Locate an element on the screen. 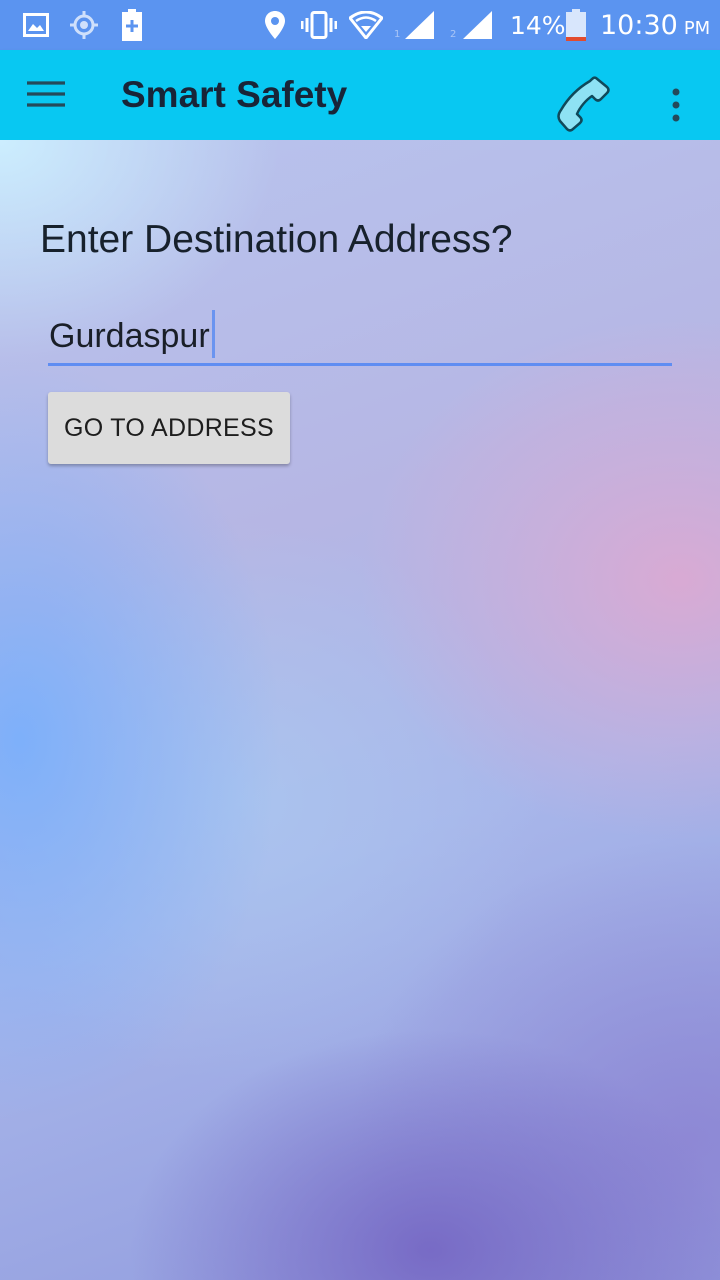  sim1-label: 1 is located at coordinates (397, 34).